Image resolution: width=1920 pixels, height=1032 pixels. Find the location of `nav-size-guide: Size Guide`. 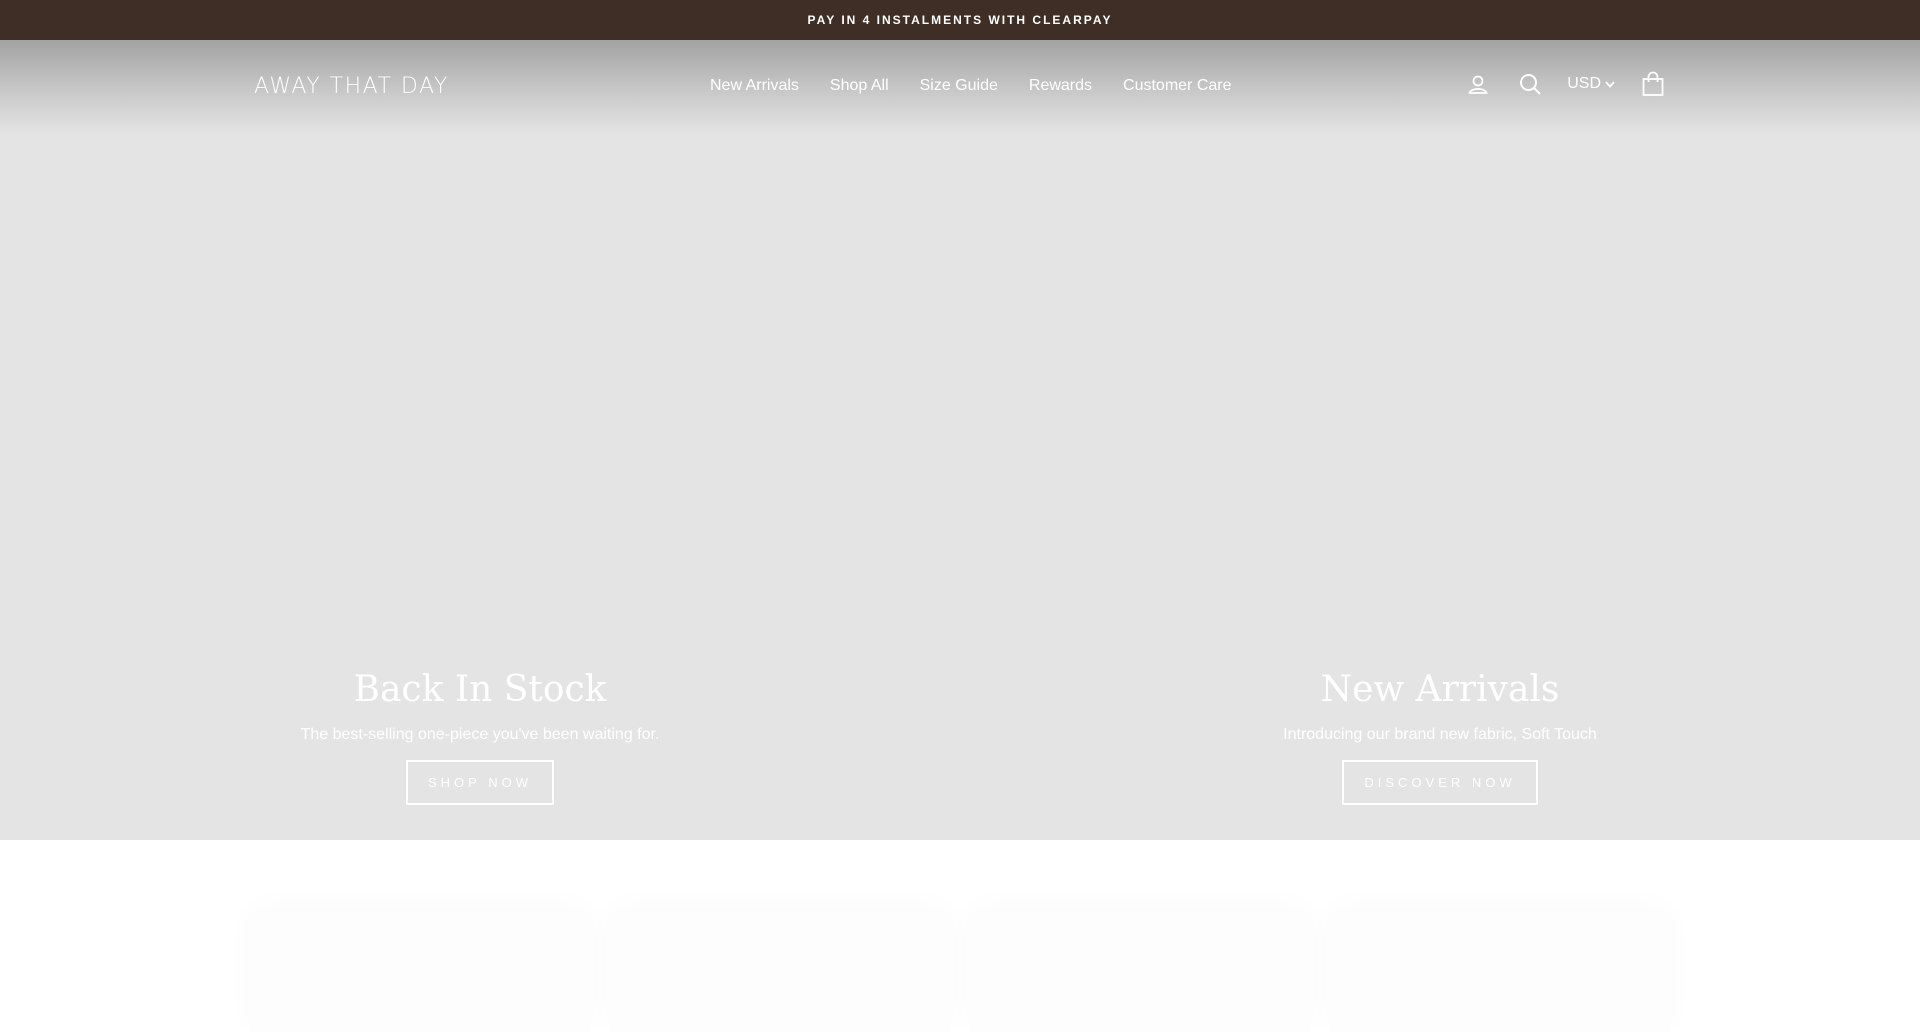

nav-size-guide: Size Guide is located at coordinates (959, 86).